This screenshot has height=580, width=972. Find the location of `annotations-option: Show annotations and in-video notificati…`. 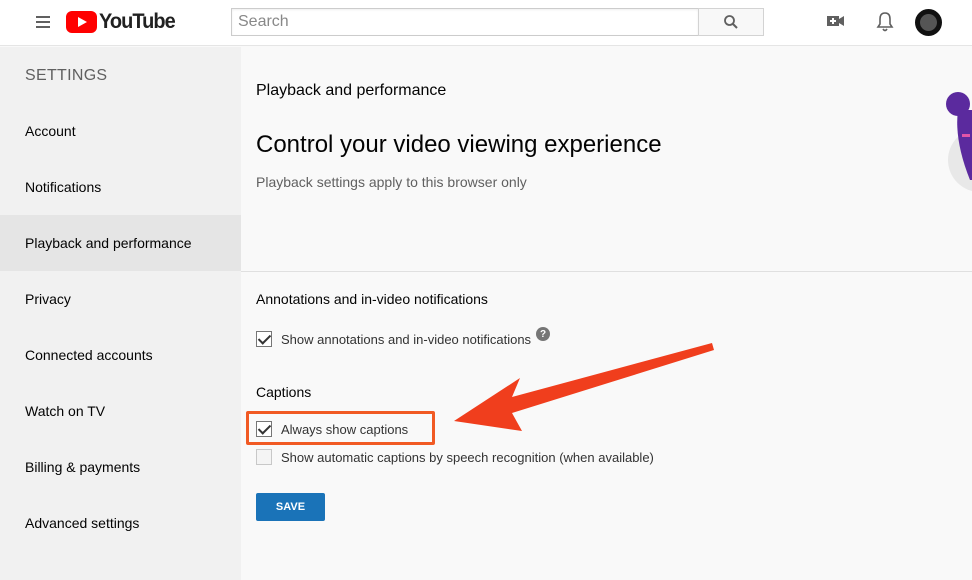

annotations-option: Show annotations and in-video notificati… is located at coordinates (403, 337).